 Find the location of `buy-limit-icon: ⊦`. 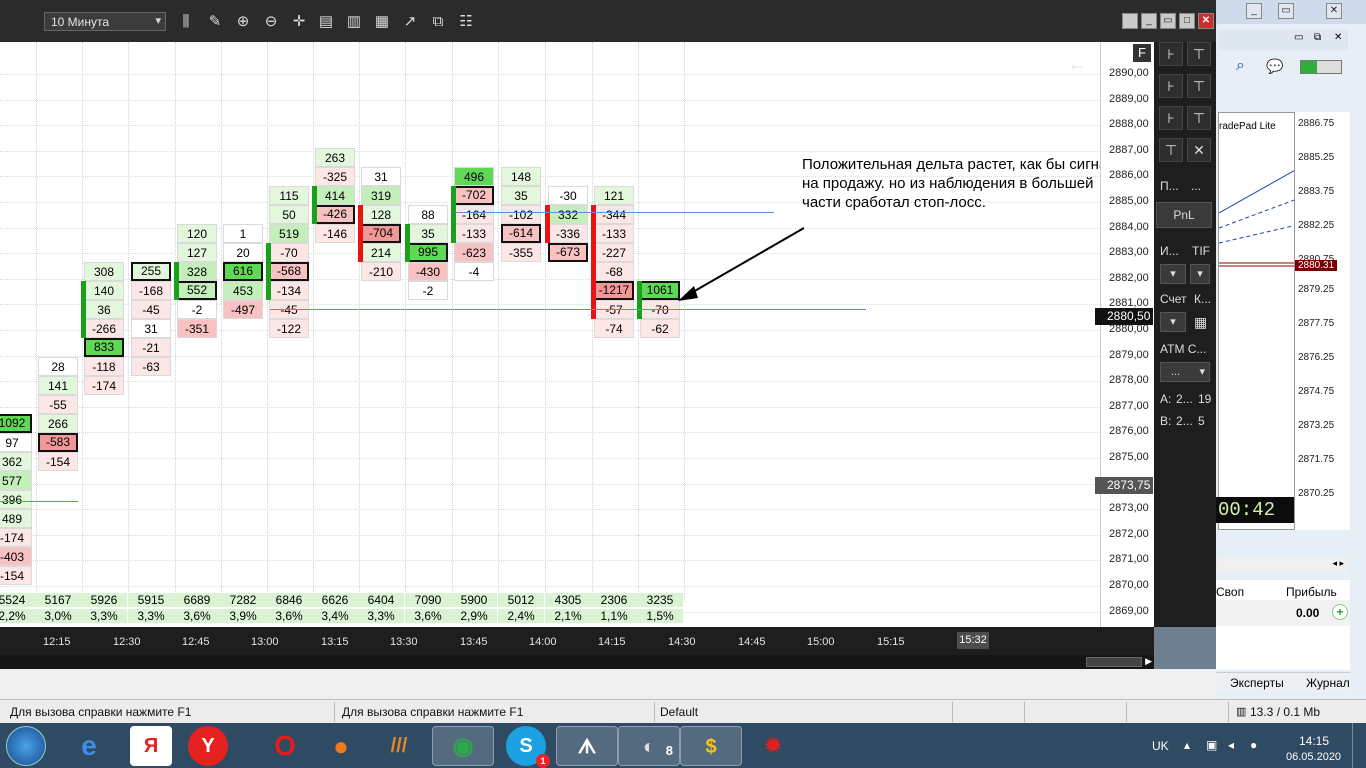

buy-limit-icon: ⊦ is located at coordinates (1171, 54).